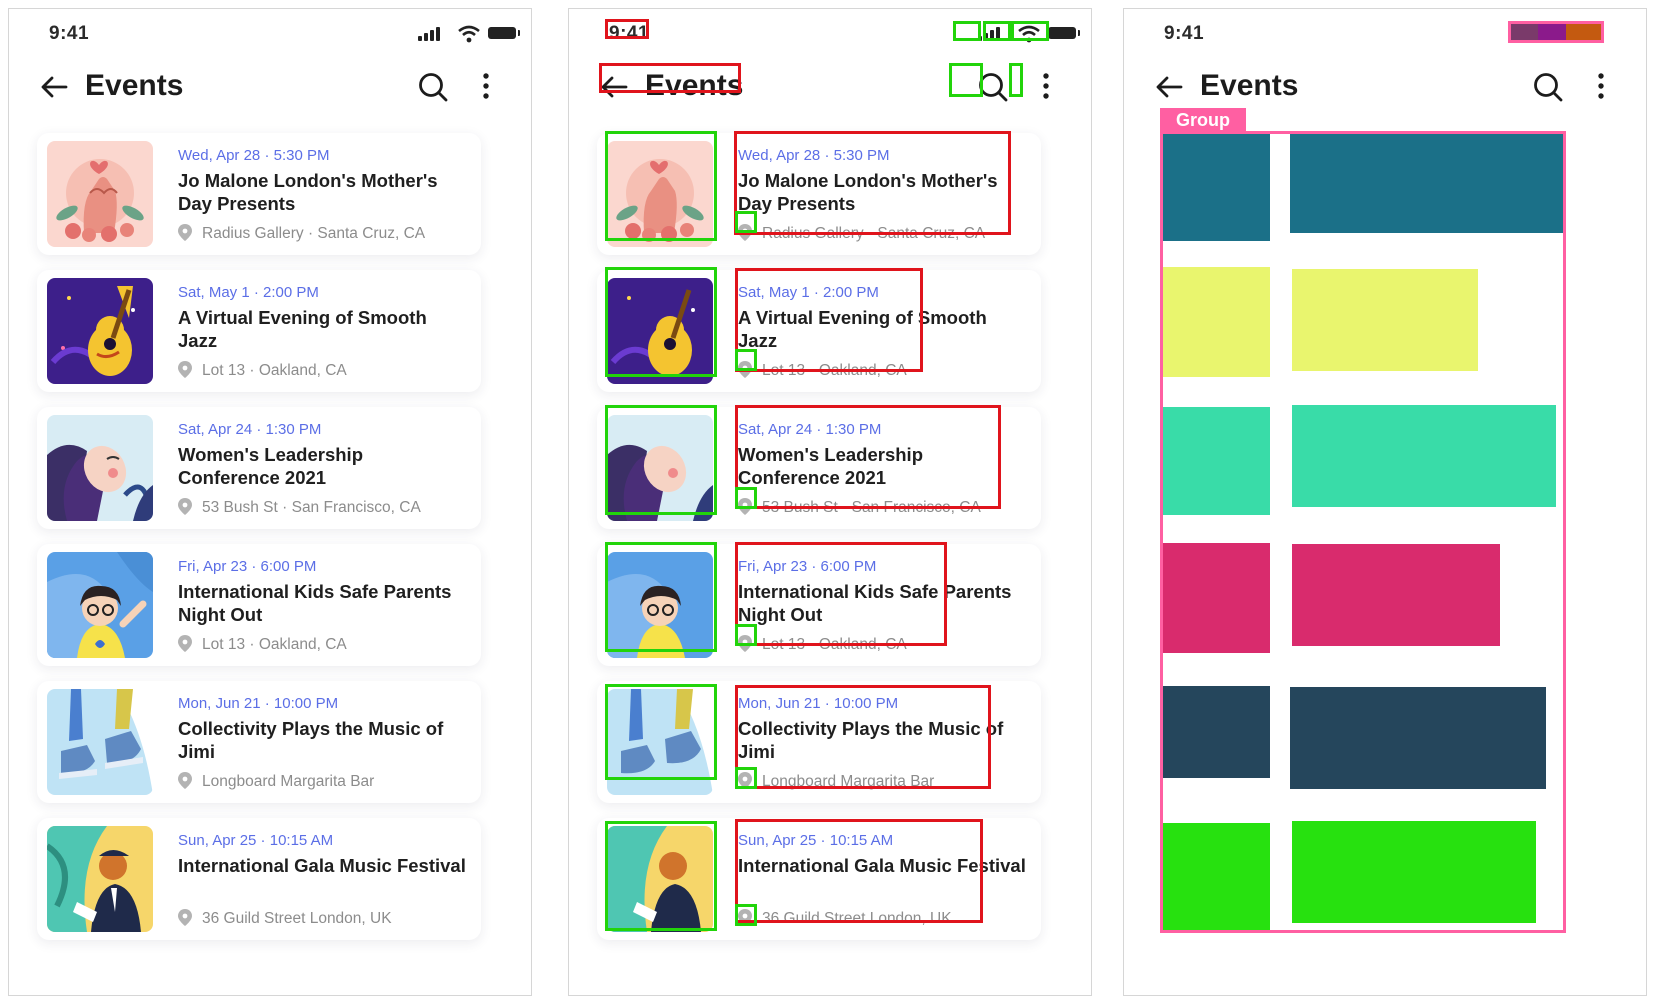  I want to click on annotation-box-icon, so click(967, 31).